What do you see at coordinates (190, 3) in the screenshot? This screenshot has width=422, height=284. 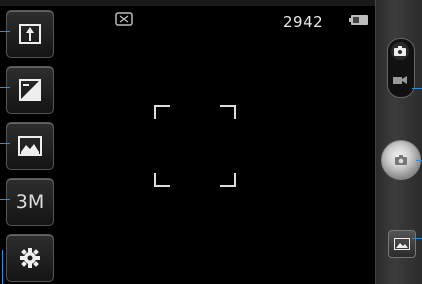 I see `top-strip` at bounding box center [190, 3].